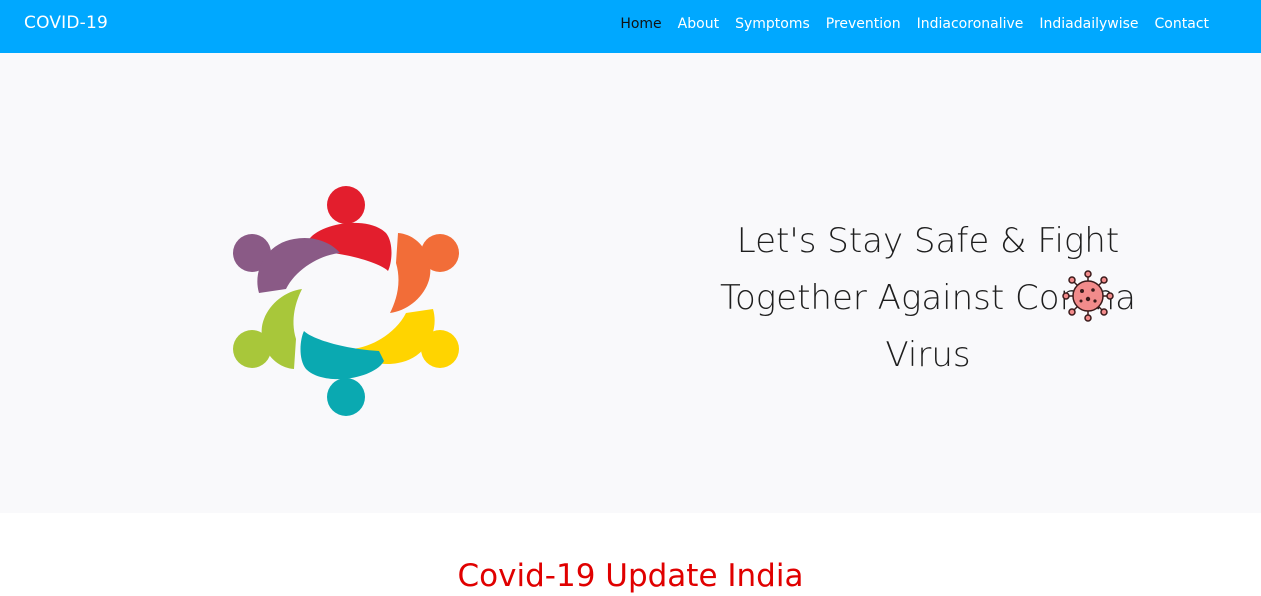 This screenshot has width=1261, height=596. What do you see at coordinates (698, 24) in the screenshot?
I see `nav-about: About` at bounding box center [698, 24].